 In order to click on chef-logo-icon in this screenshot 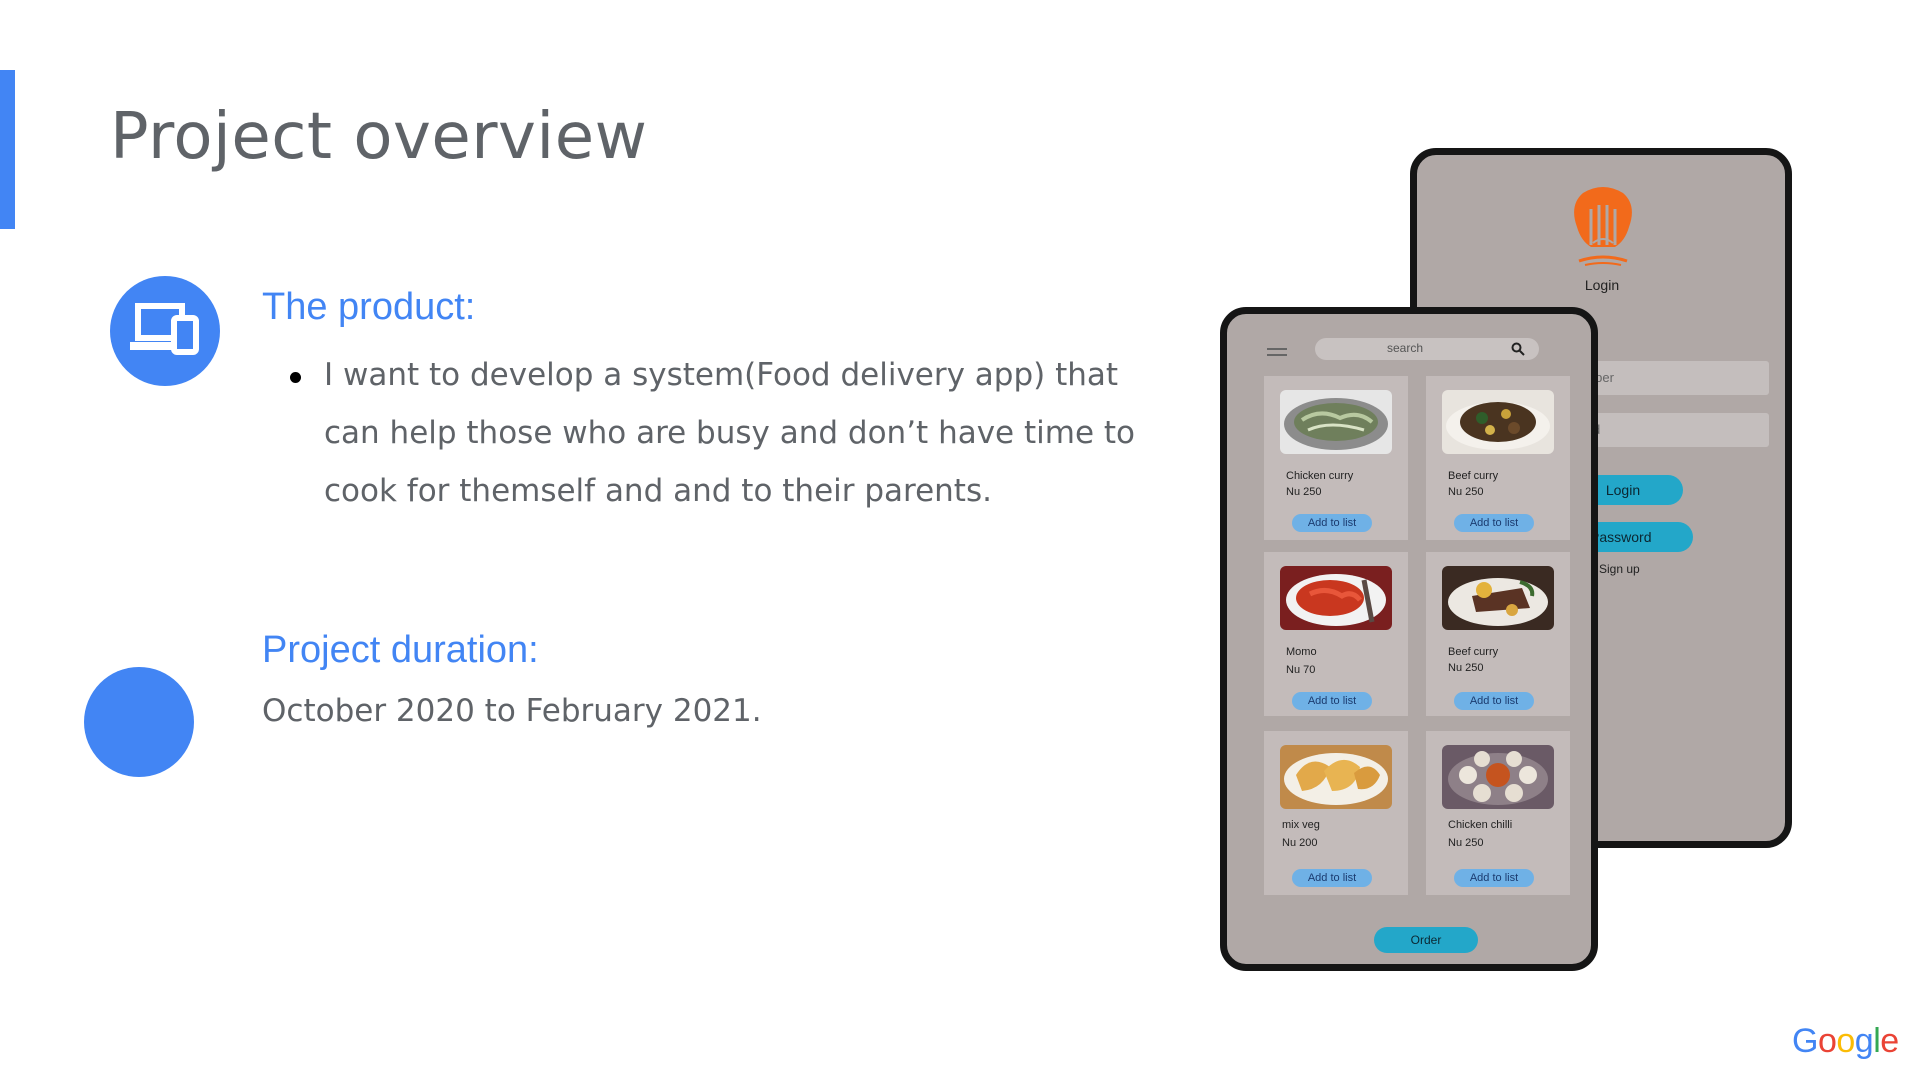, I will do `click(1603, 228)`.